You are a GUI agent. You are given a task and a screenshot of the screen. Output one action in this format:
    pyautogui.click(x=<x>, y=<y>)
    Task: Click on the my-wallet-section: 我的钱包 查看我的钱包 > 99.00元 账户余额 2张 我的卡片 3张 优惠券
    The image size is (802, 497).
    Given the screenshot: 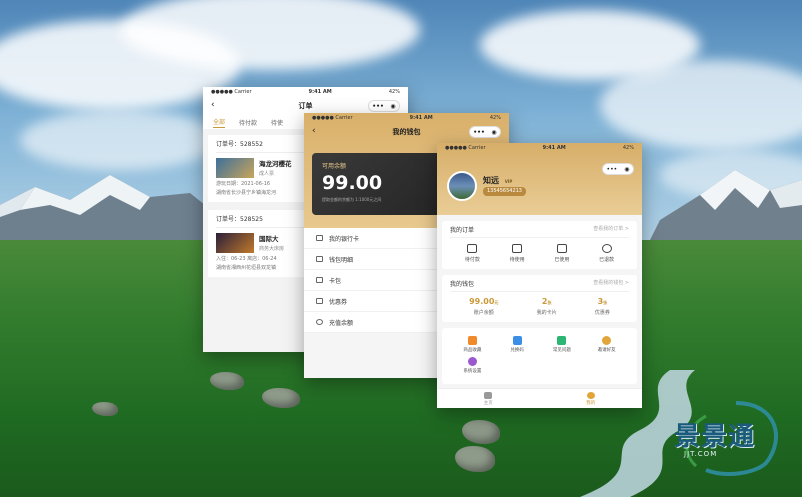 What is the action you would take?
    pyautogui.click(x=539, y=298)
    